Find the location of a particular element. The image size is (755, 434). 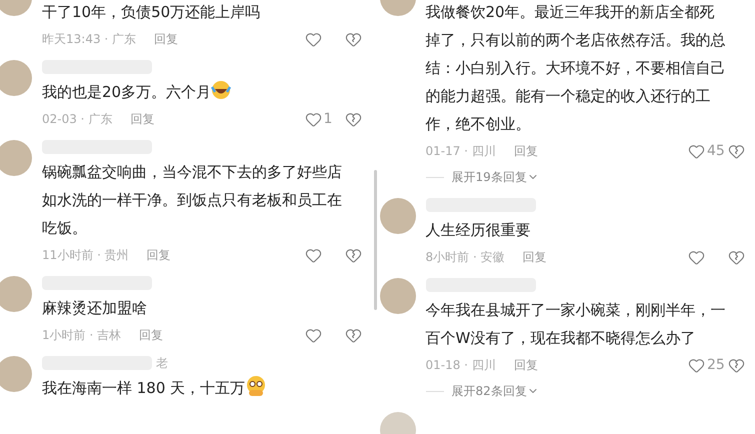

username: 老 is located at coordinates (162, 363).